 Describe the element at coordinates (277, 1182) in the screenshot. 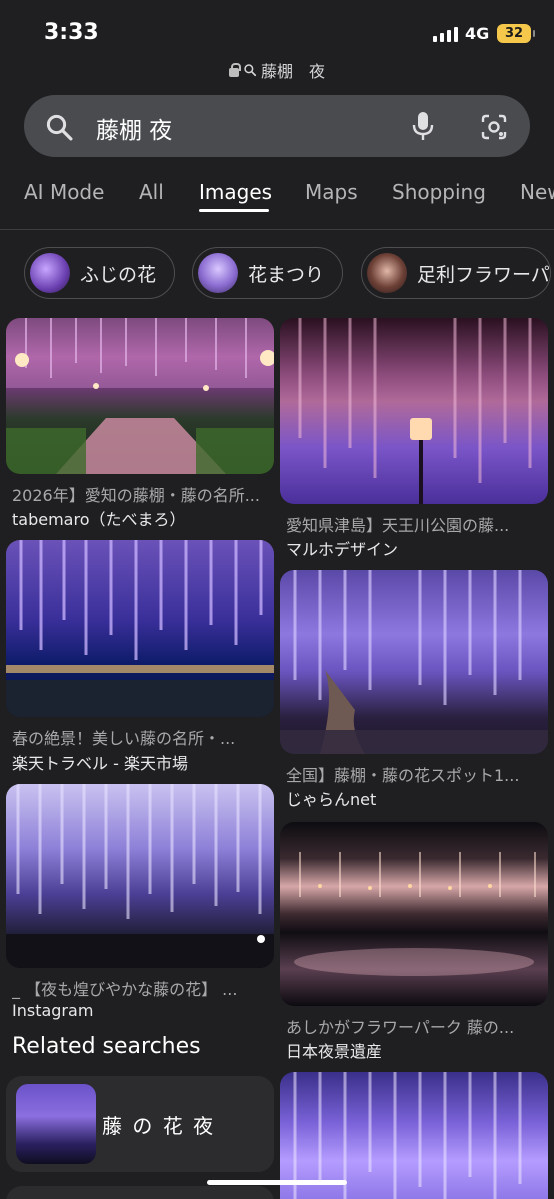

I see `home-indicator` at that location.